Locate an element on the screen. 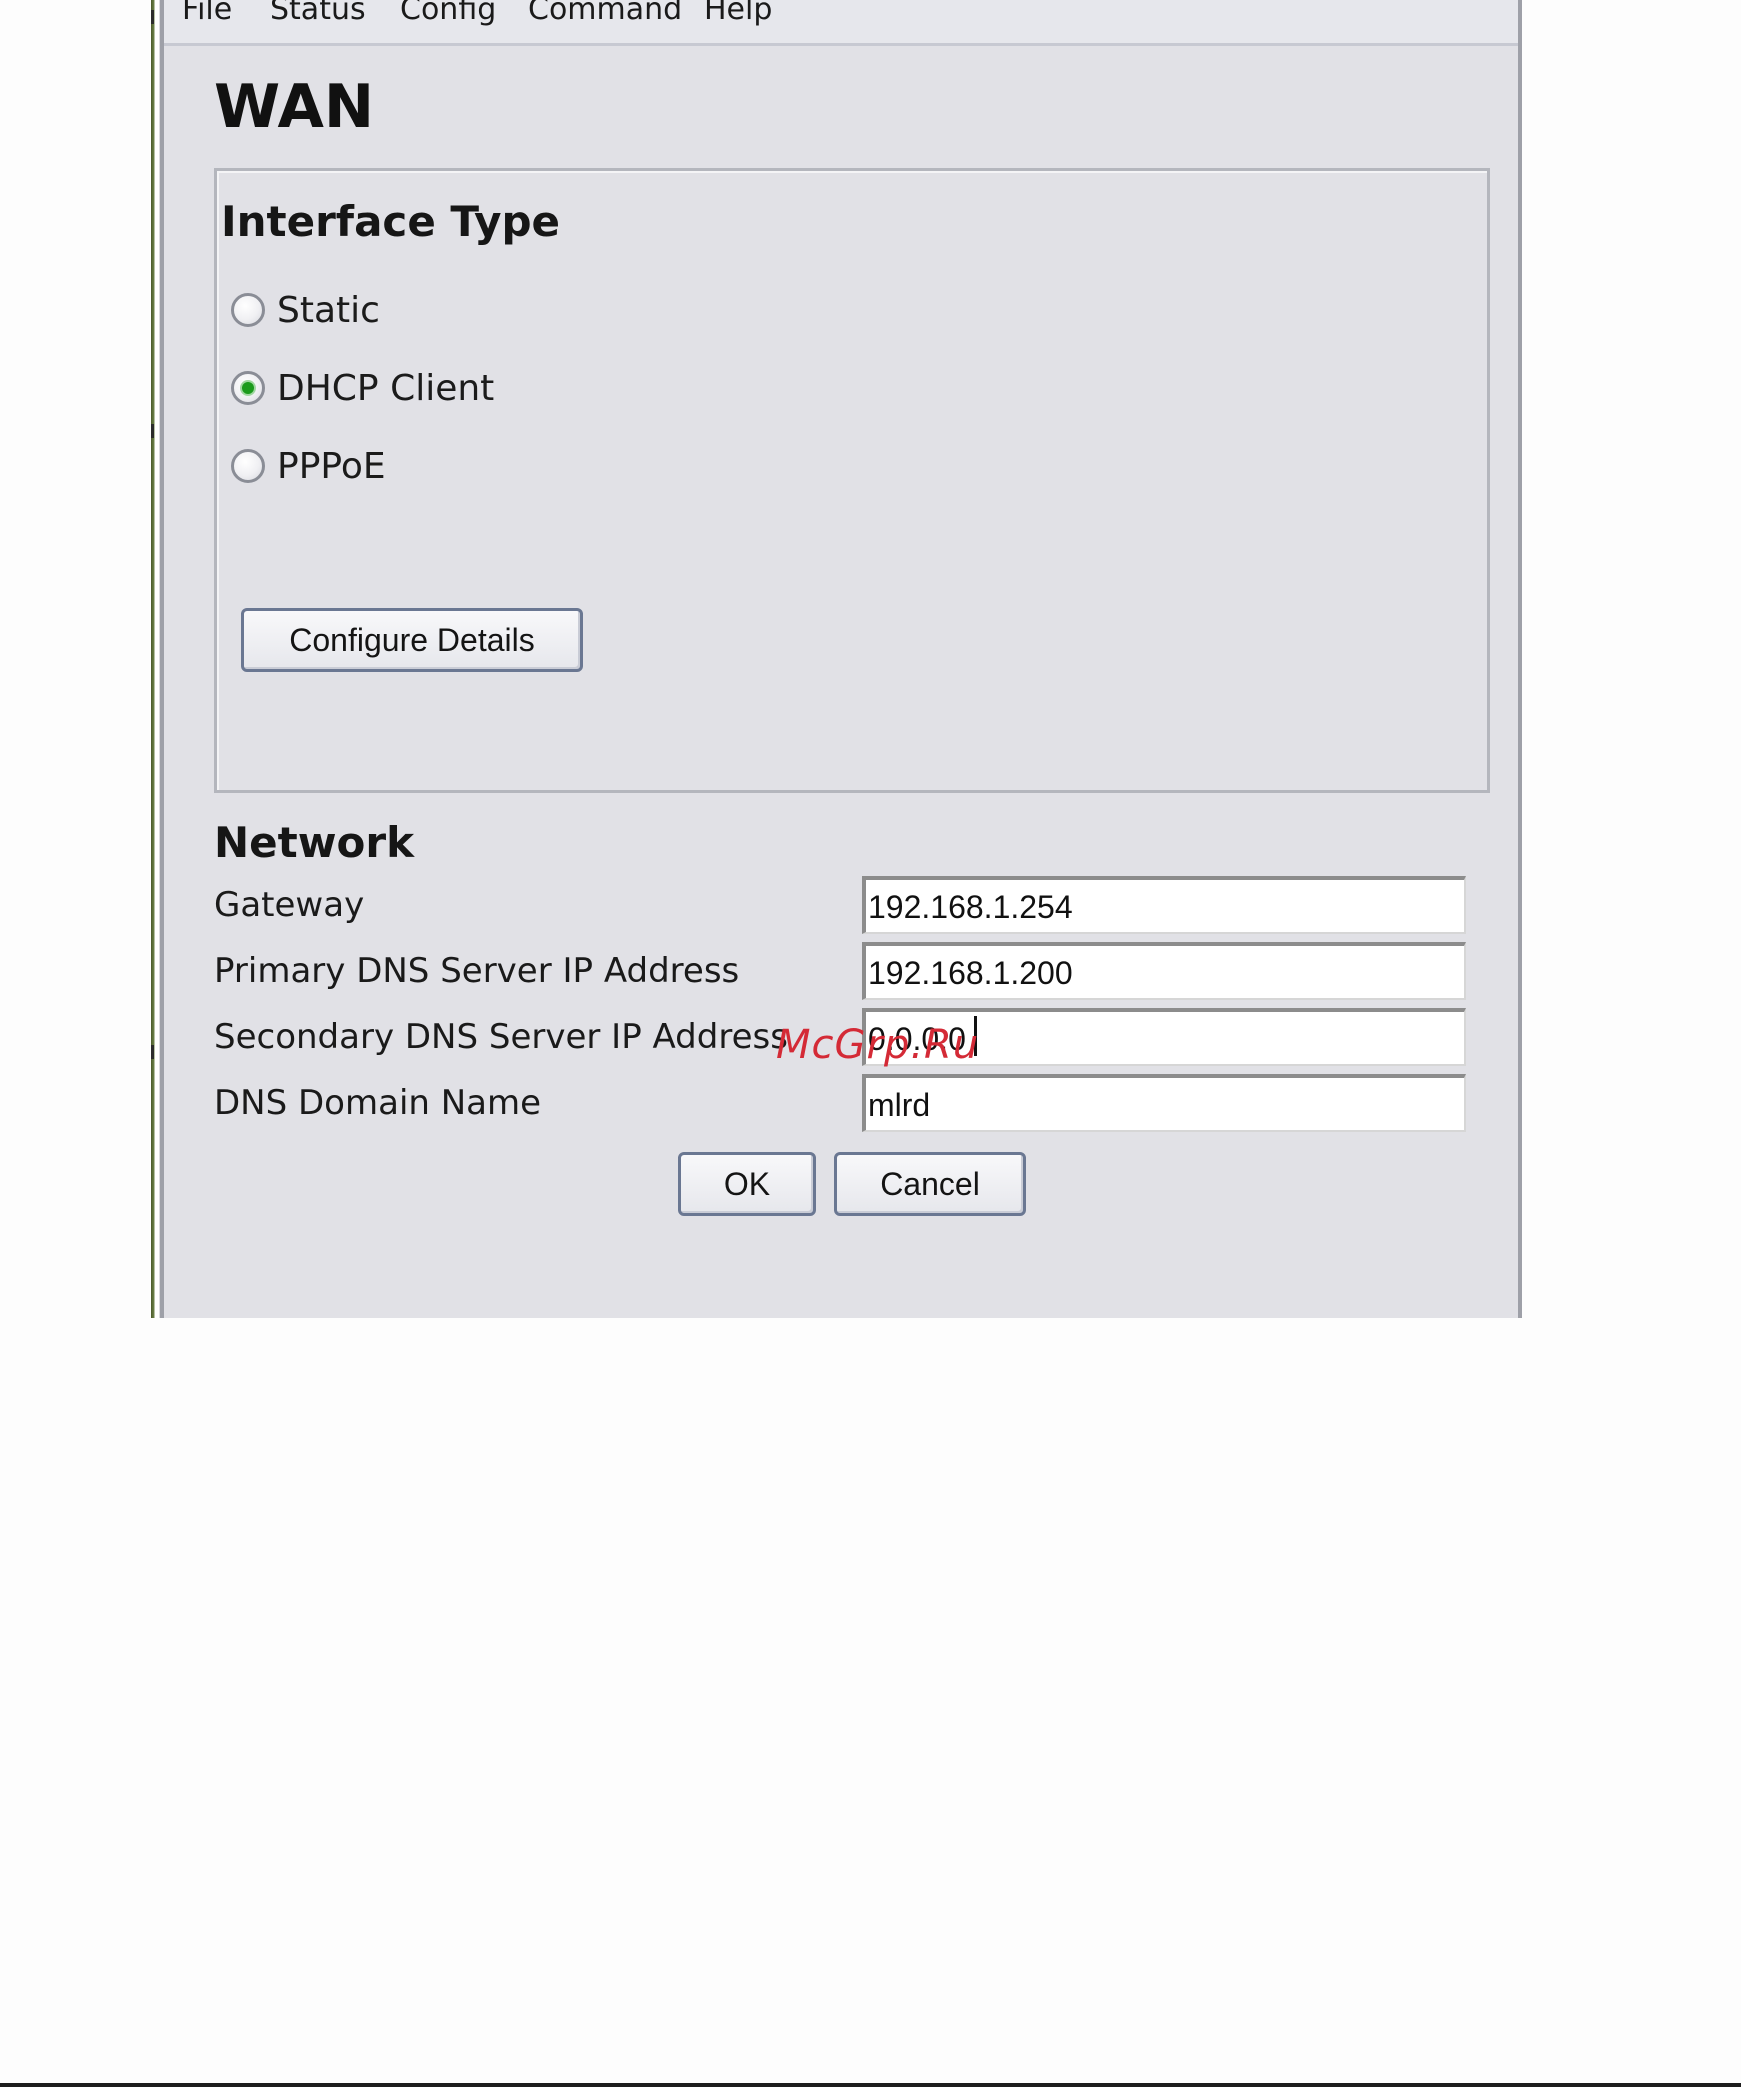 The height and width of the screenshot is (2087, 1741). menu-file: File is located at coordinates (207, 14).